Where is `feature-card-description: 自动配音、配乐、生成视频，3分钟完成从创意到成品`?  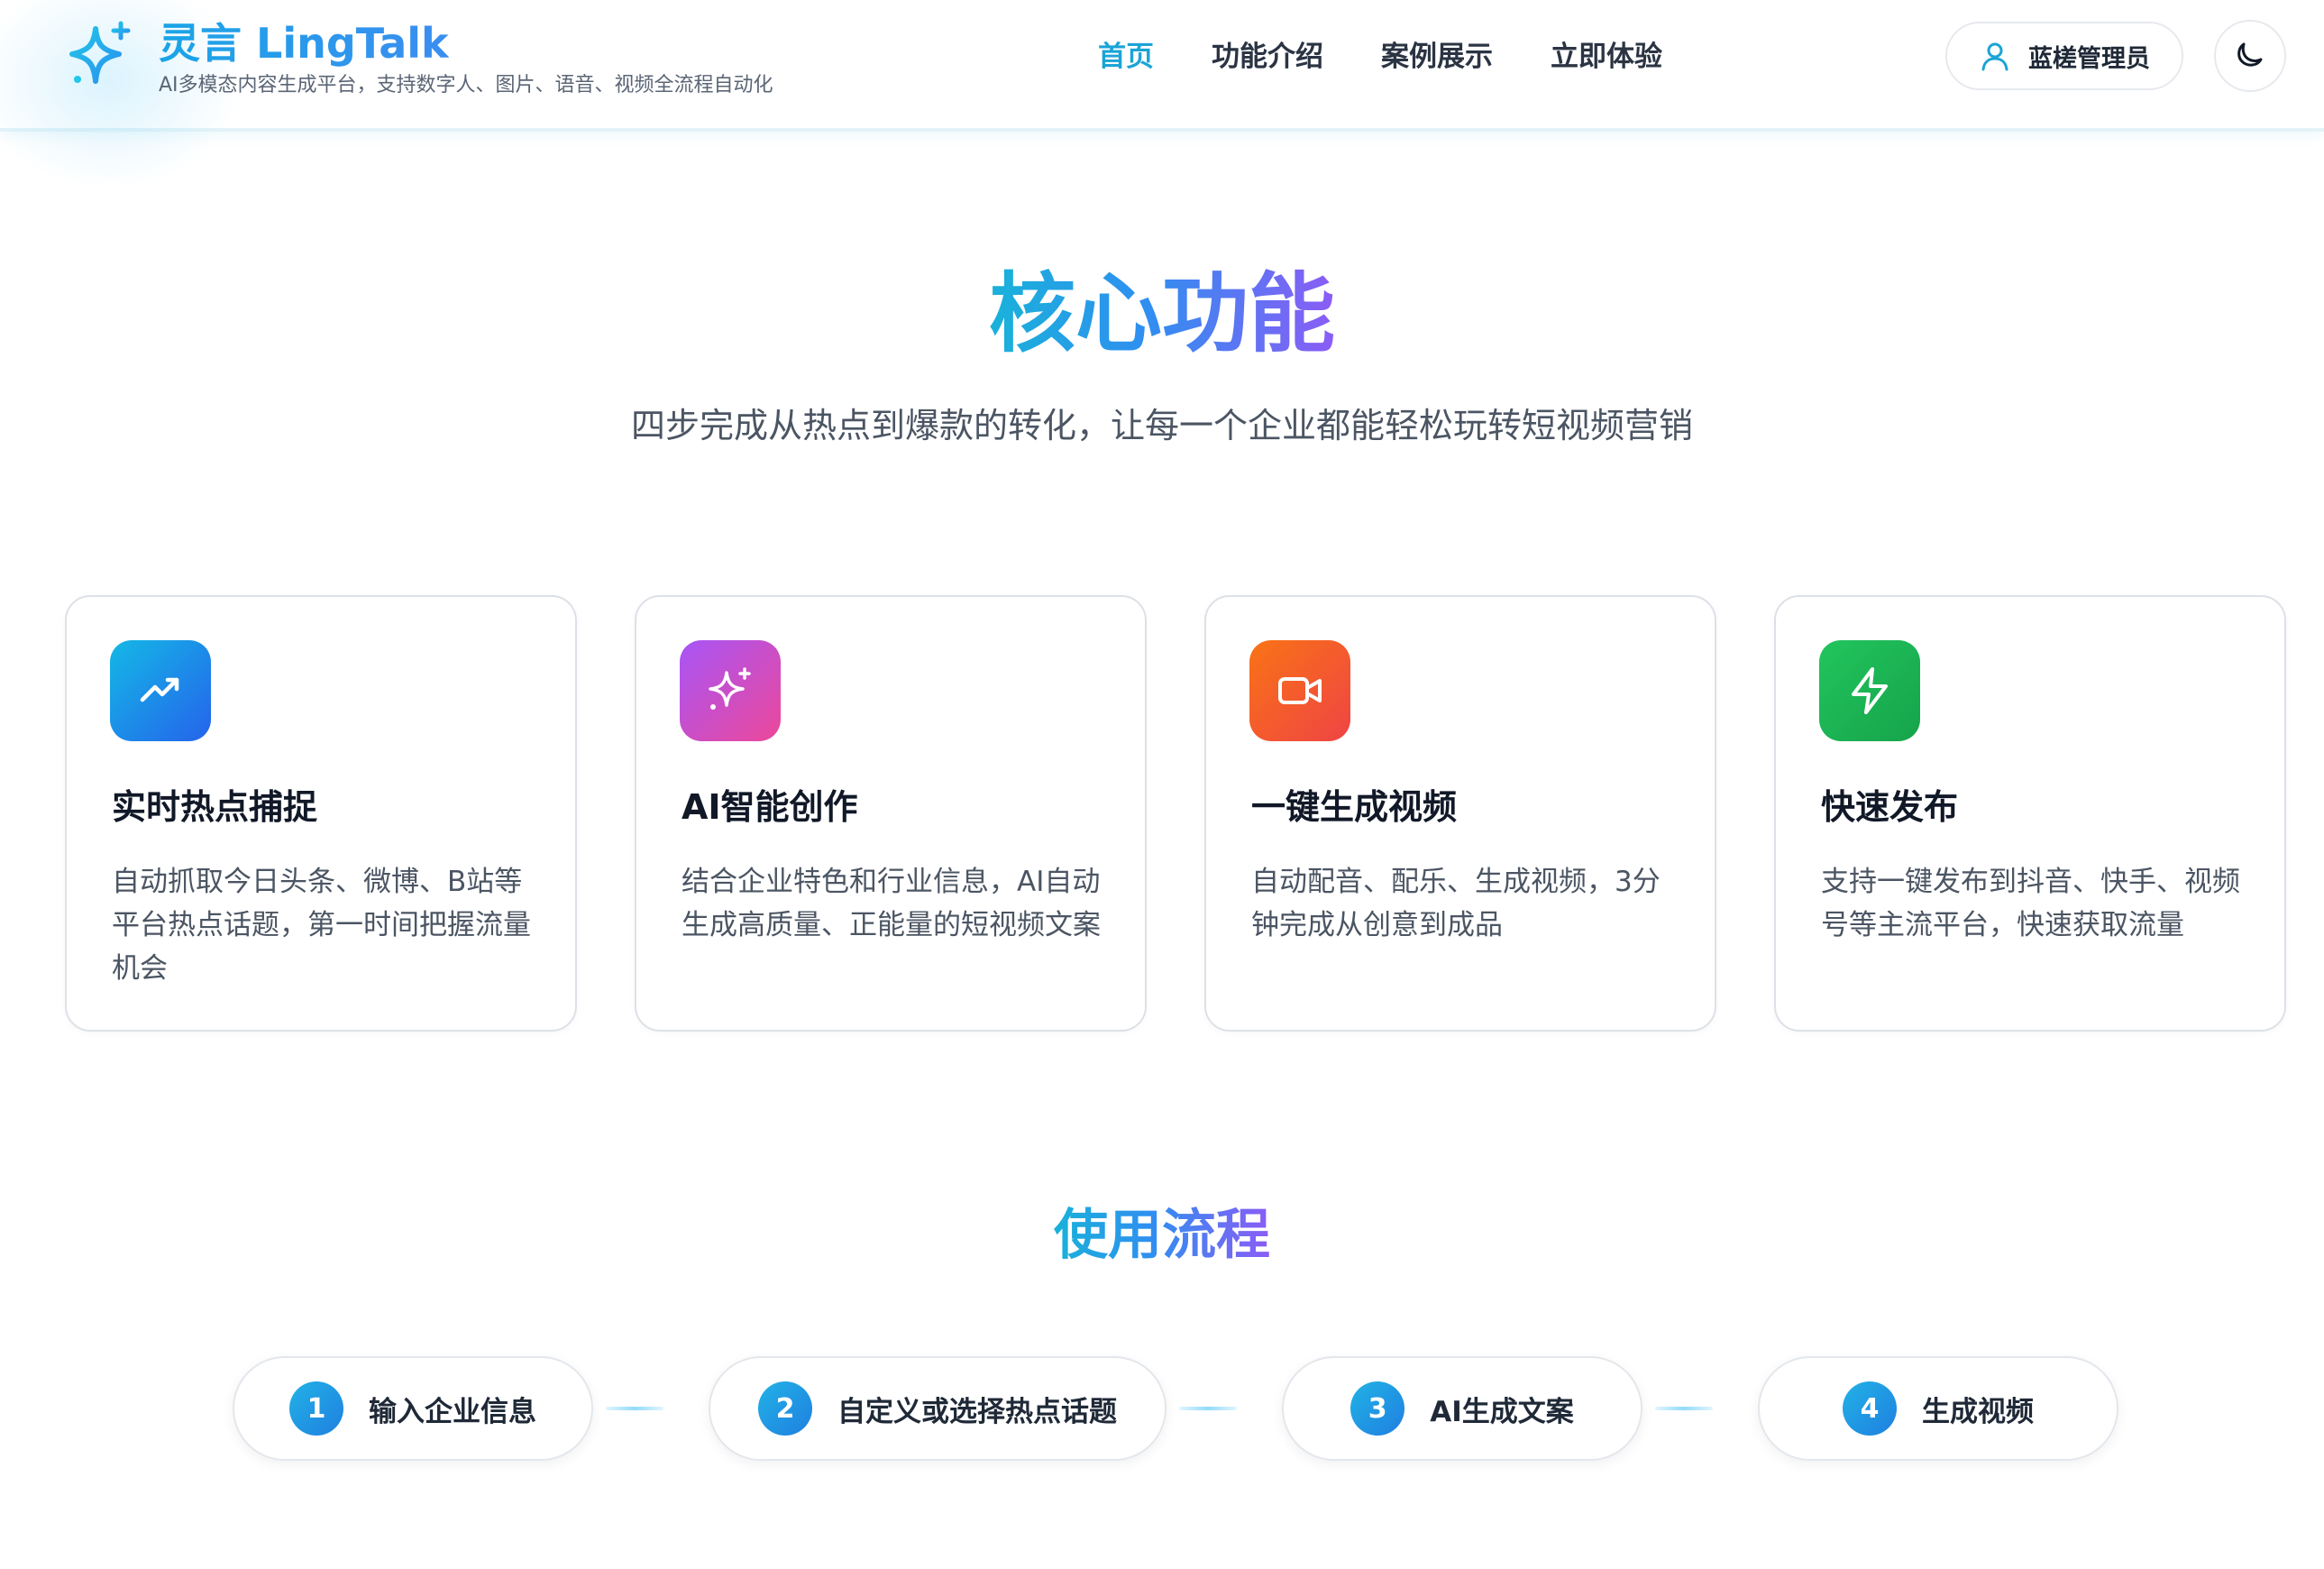
feature-card-description: 自动配音、配乐、生成视频，3分钟完成从创意到成品 is located at coordinates (1456, 903).